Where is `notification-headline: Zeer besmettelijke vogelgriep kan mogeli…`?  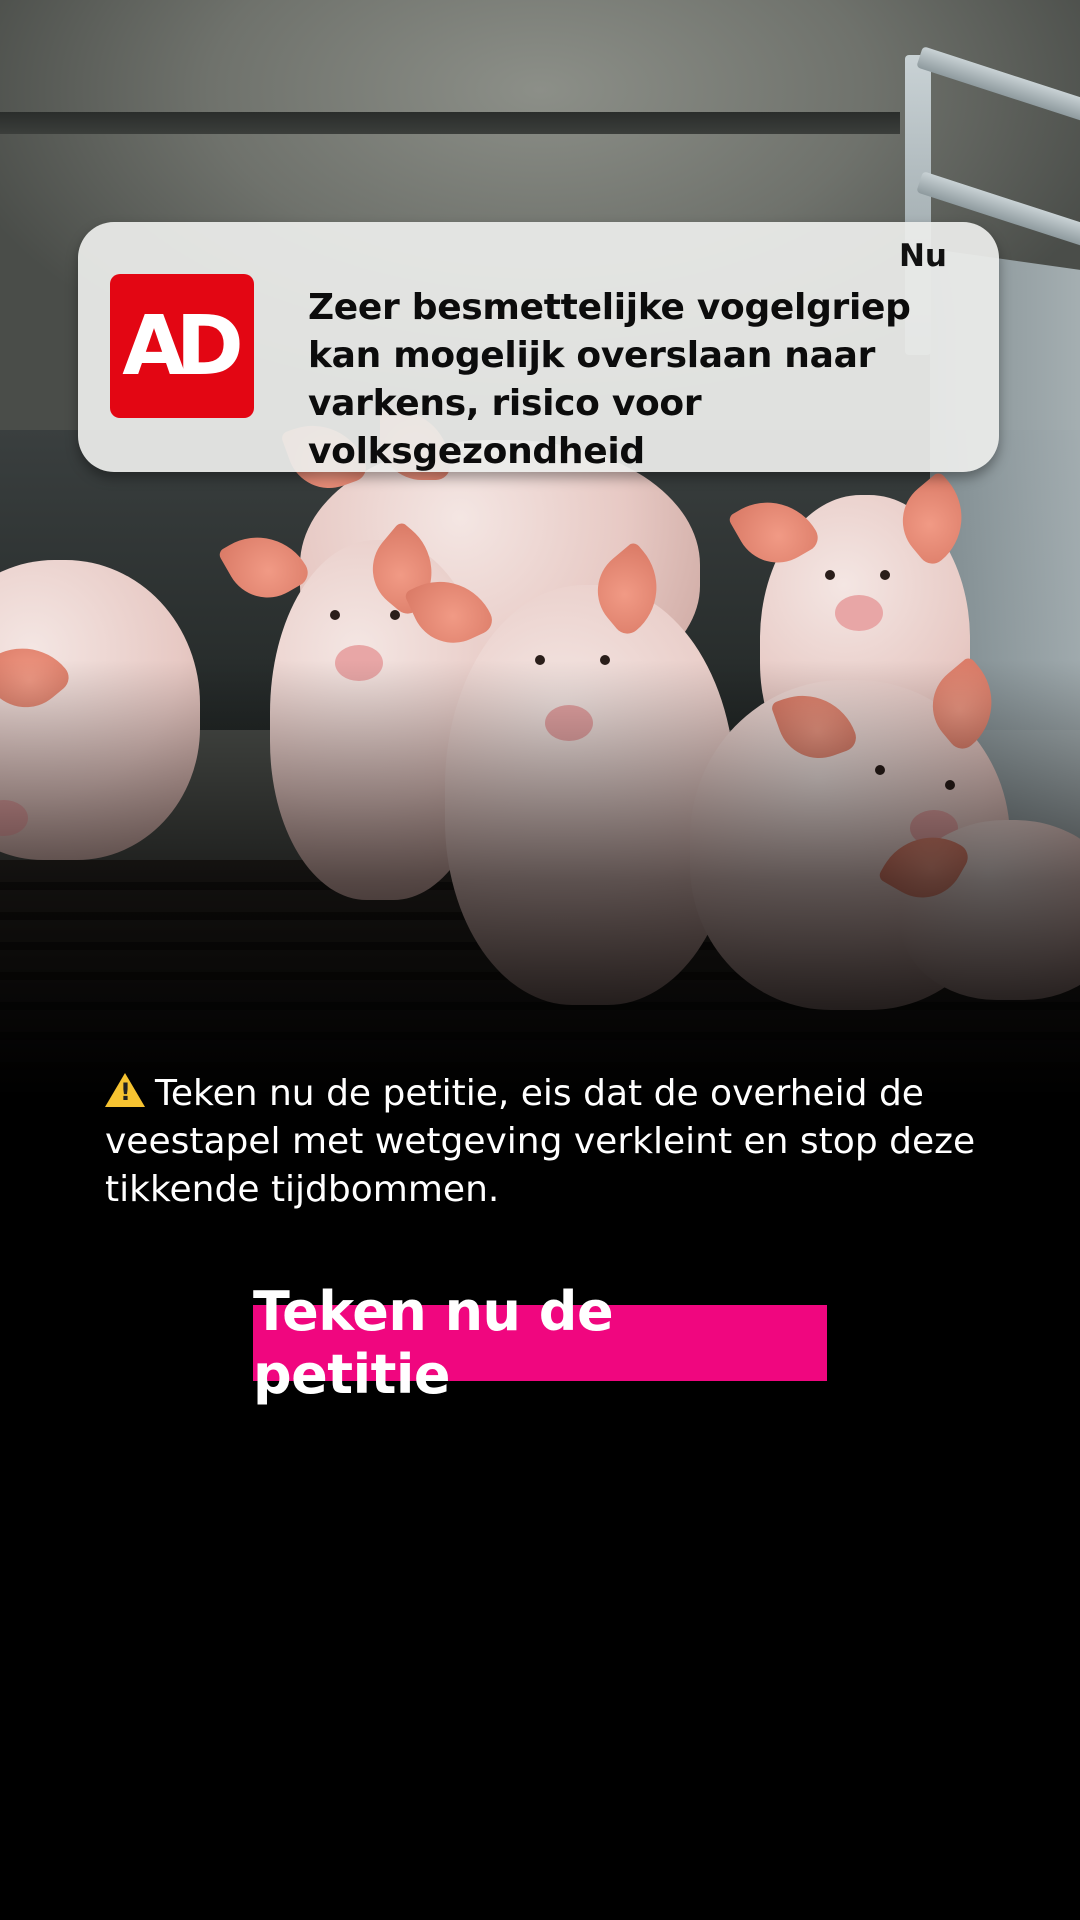 notification-headline: Zeer besmettelijke vogelgriep kan mogeli… is located at coordinates (609, 379).